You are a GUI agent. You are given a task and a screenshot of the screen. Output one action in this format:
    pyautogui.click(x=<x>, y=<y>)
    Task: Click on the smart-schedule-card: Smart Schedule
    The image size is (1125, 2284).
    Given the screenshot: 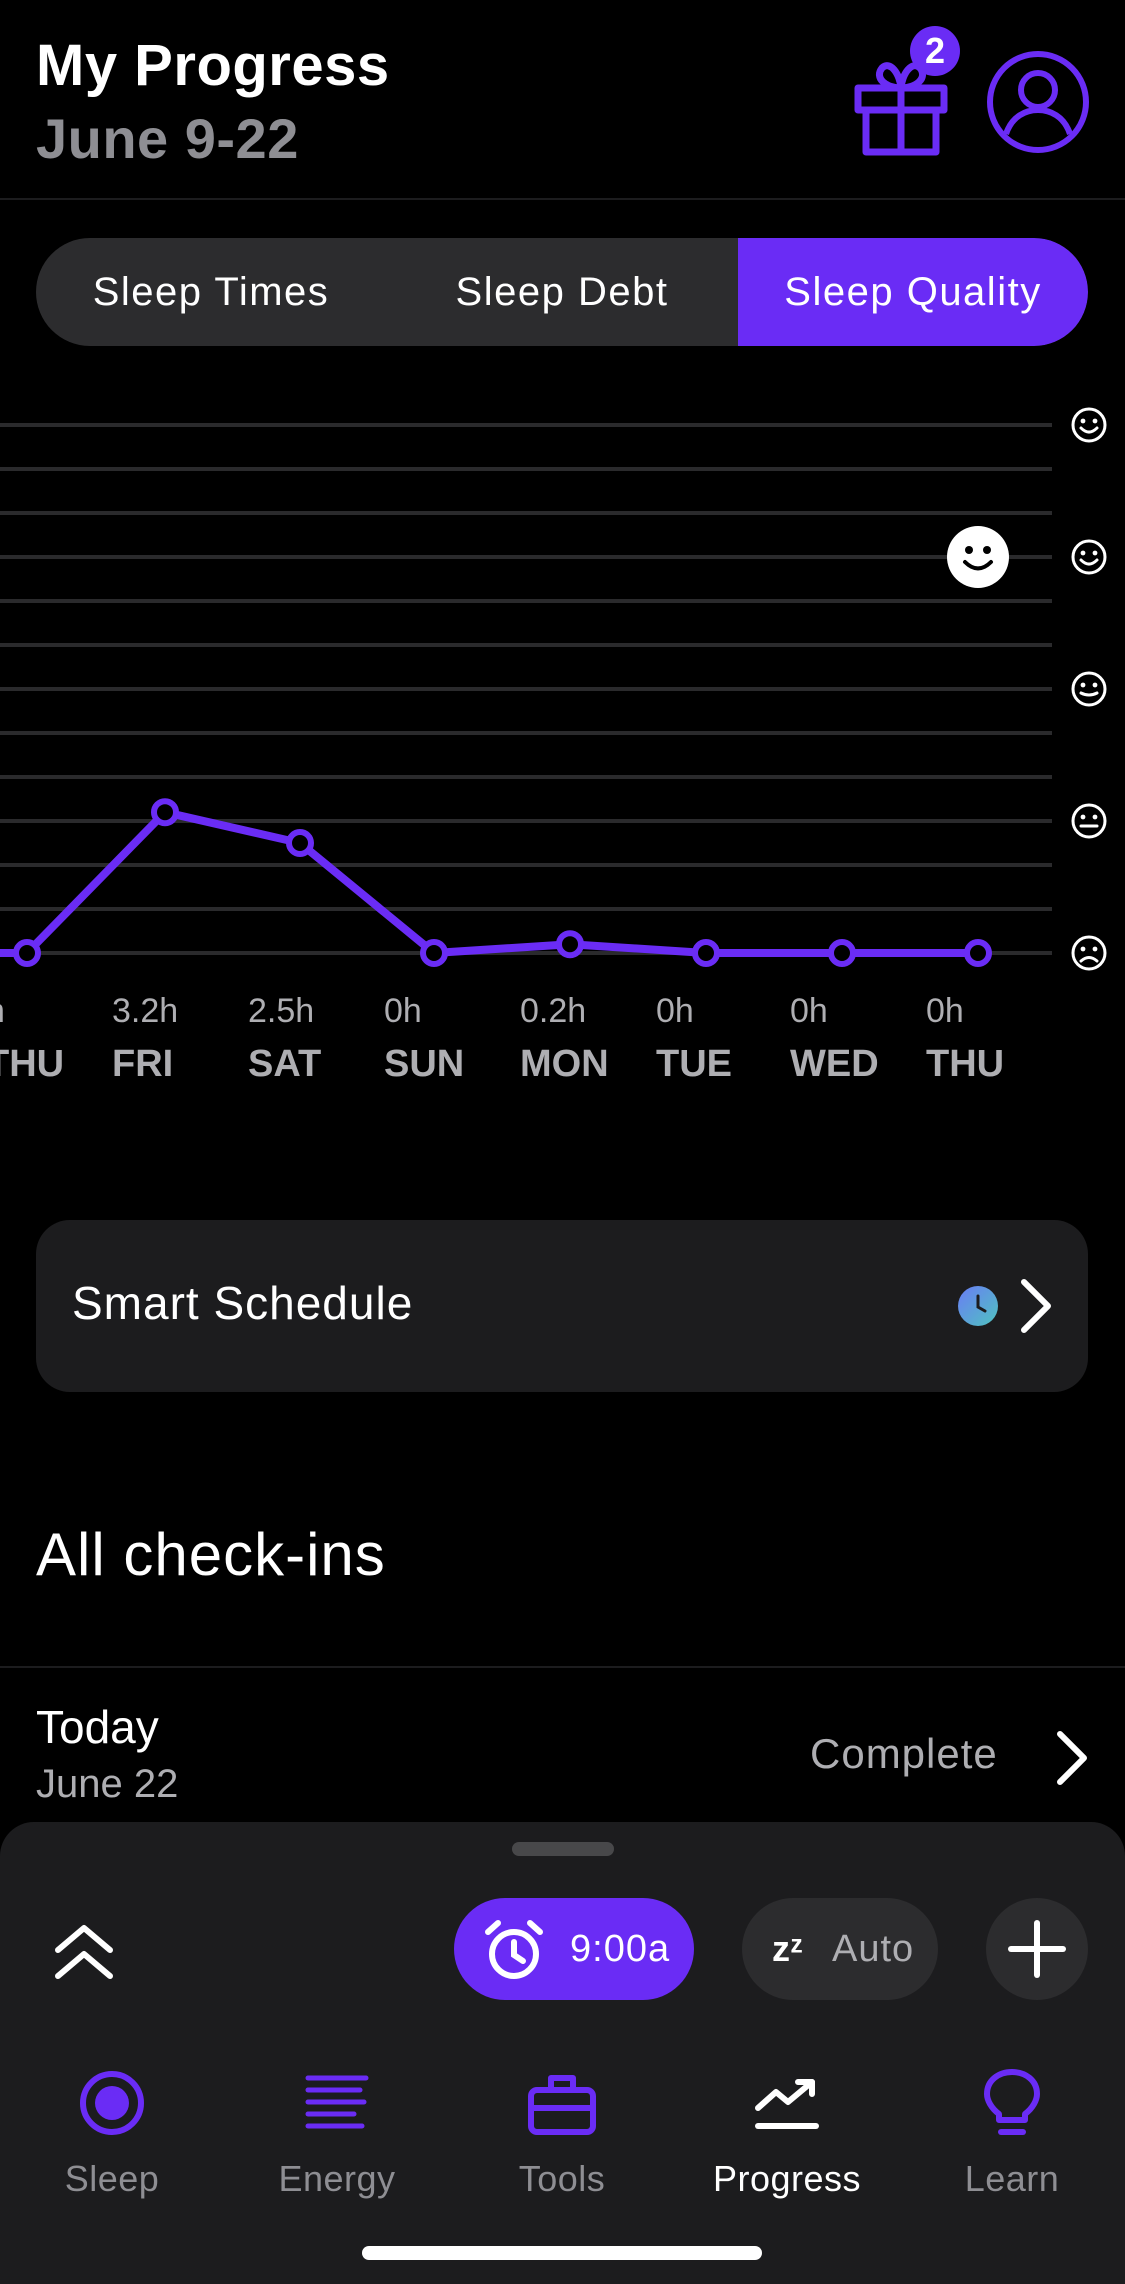 What is the action you would take?
    pyautogui.click(x=562, y=1306)
    